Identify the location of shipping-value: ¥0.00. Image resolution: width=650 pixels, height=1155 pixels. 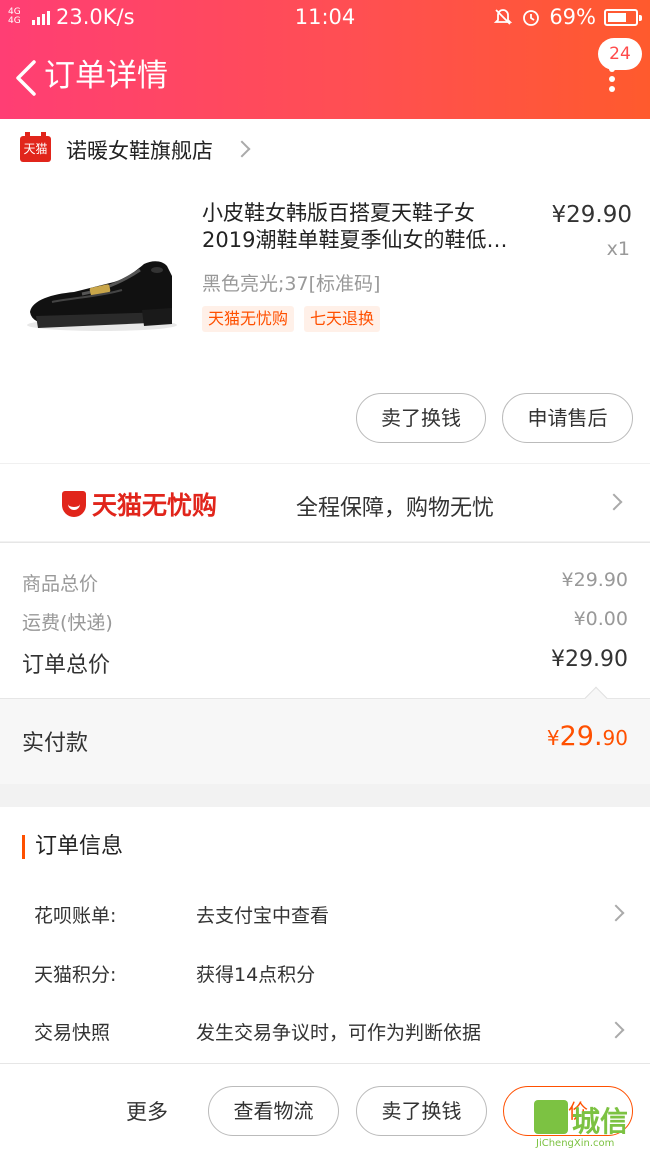
(600, 619).